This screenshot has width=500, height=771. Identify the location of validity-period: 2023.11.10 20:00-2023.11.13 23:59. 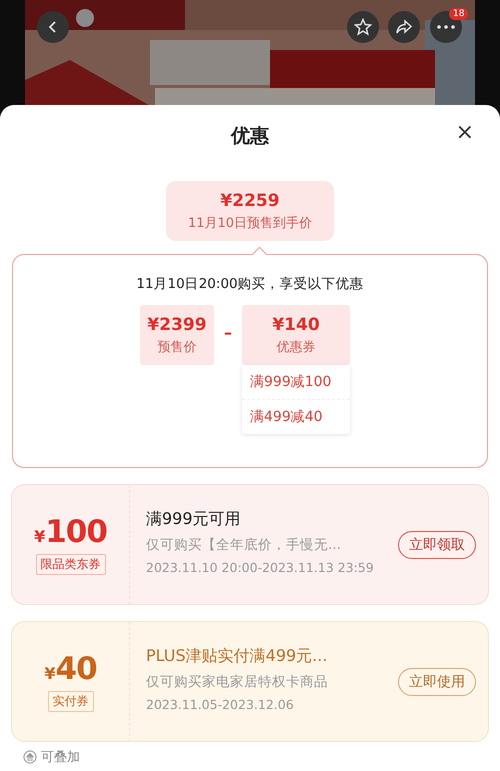
(260, 567).